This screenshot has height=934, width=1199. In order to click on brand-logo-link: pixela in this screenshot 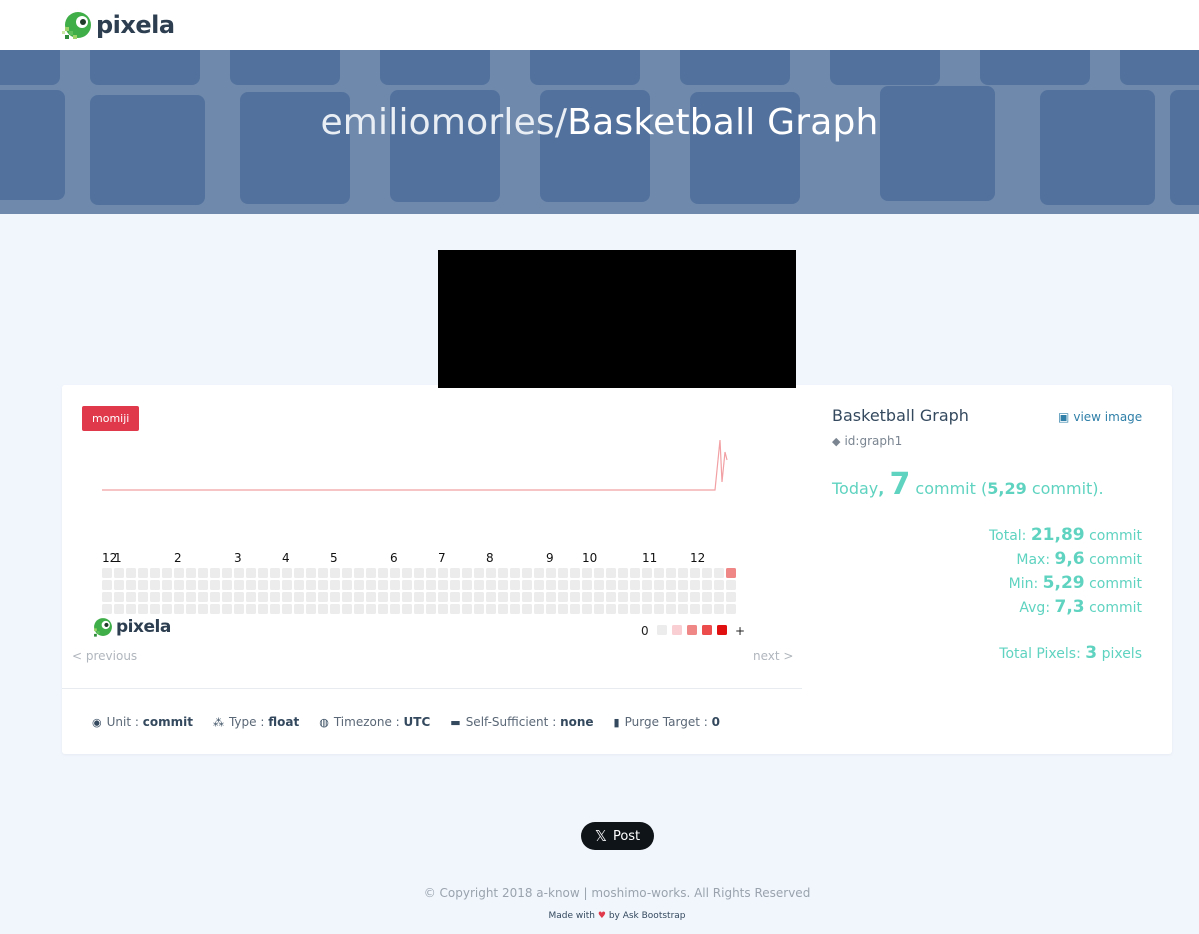, I will do `click(118, 25)`.